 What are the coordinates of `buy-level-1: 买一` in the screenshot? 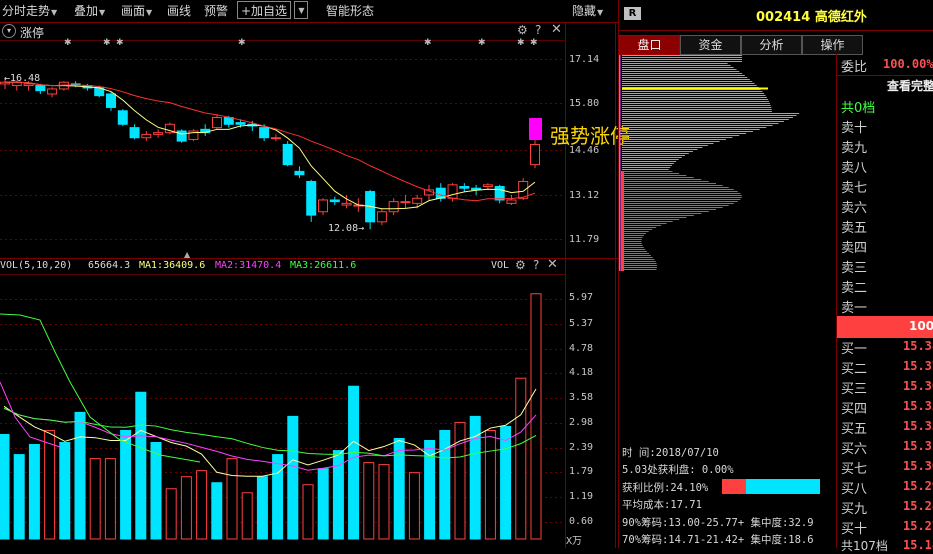 It's located at (854, 347).